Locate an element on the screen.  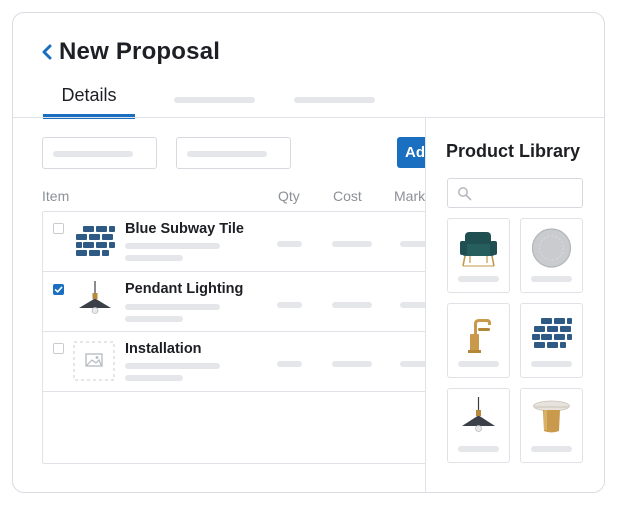
chevron-left-icon is located at coordinates (47, 52).